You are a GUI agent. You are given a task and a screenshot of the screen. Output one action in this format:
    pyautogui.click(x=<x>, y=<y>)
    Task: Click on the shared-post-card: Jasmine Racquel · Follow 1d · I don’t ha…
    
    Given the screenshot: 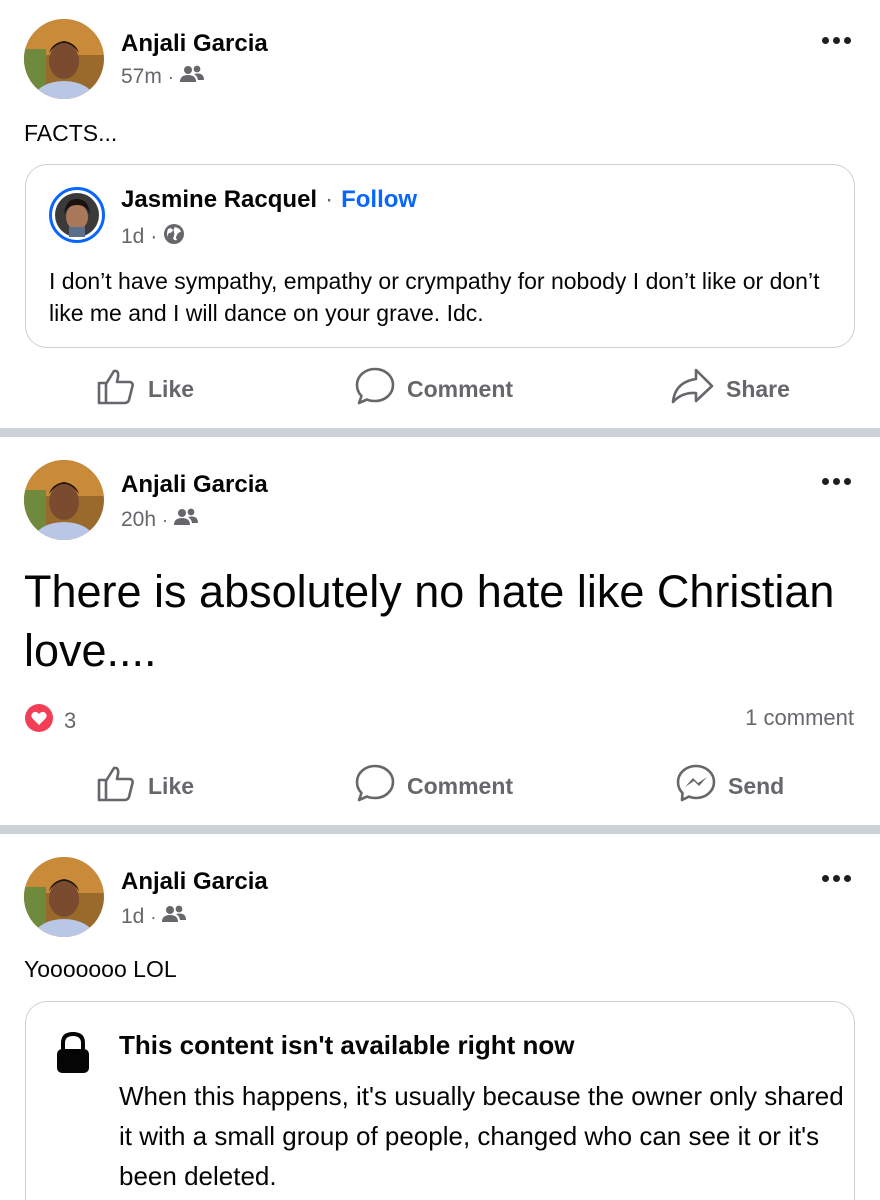 What is the action you would take?
    pyautogui.click(x=440, y=256)
    